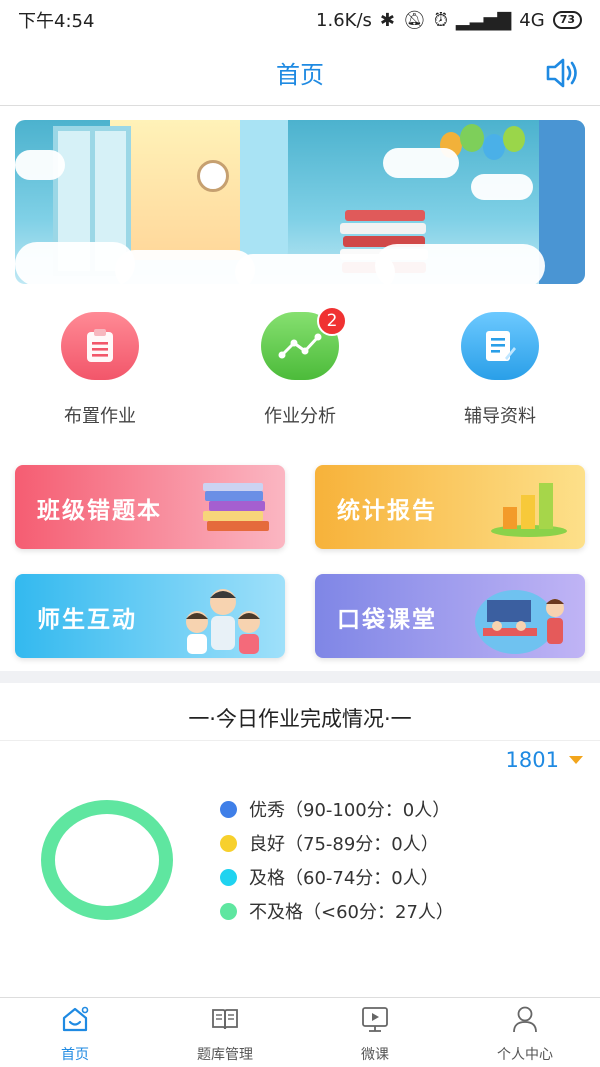 This screenshot has height=1067, width=600. I want to click on completion-donut-chart, so click(107, 860).